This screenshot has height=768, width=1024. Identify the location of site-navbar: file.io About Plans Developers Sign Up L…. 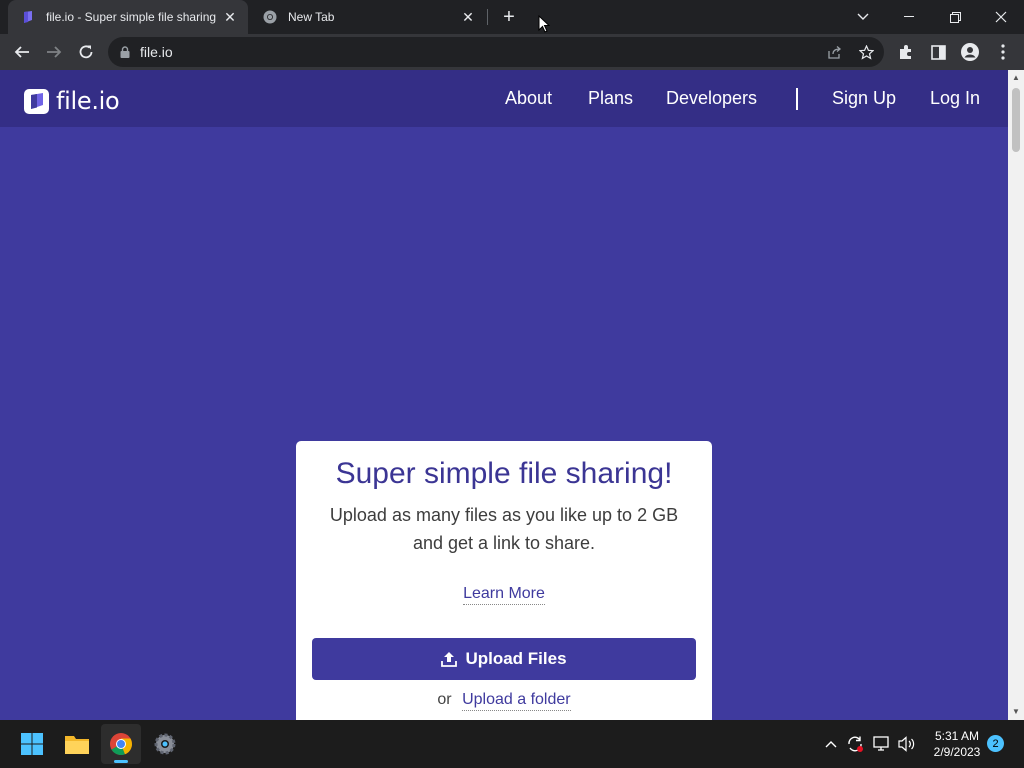
(504, 98).